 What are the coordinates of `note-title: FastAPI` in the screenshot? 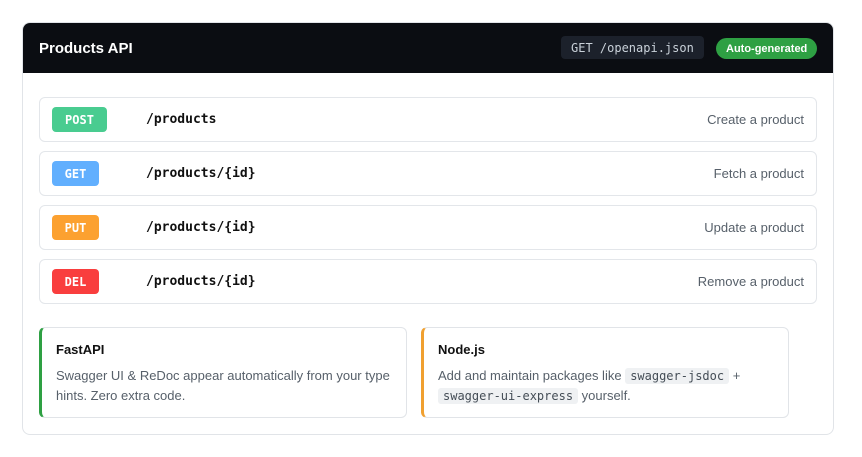 It's located at (80, 349).